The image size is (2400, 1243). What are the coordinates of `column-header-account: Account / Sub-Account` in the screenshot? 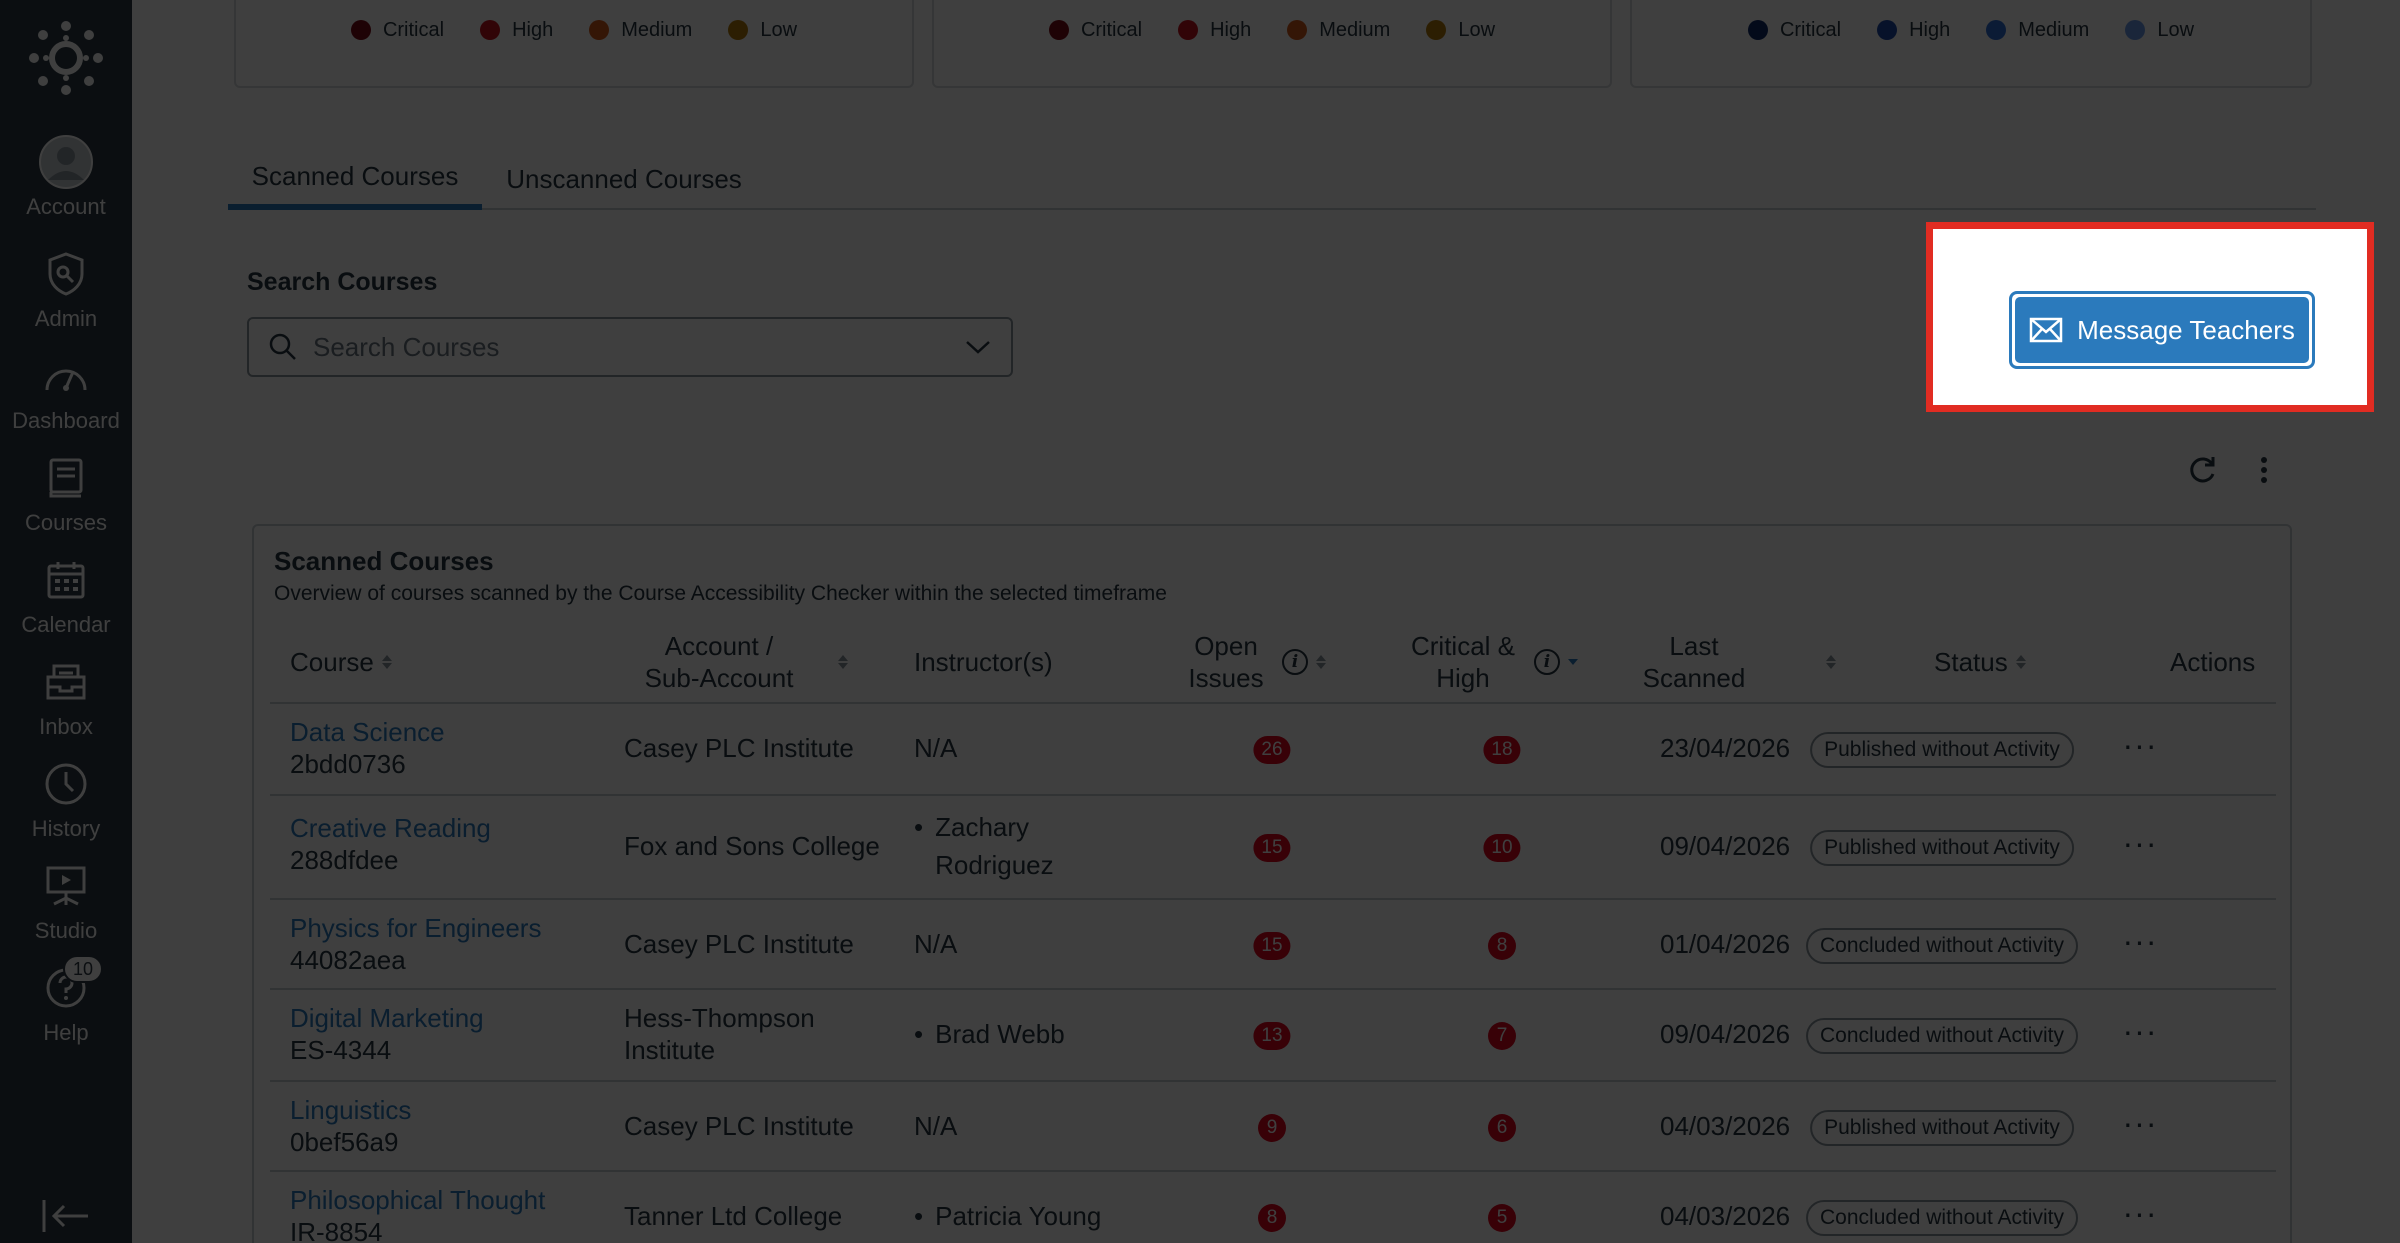 It's located at (754, 662).